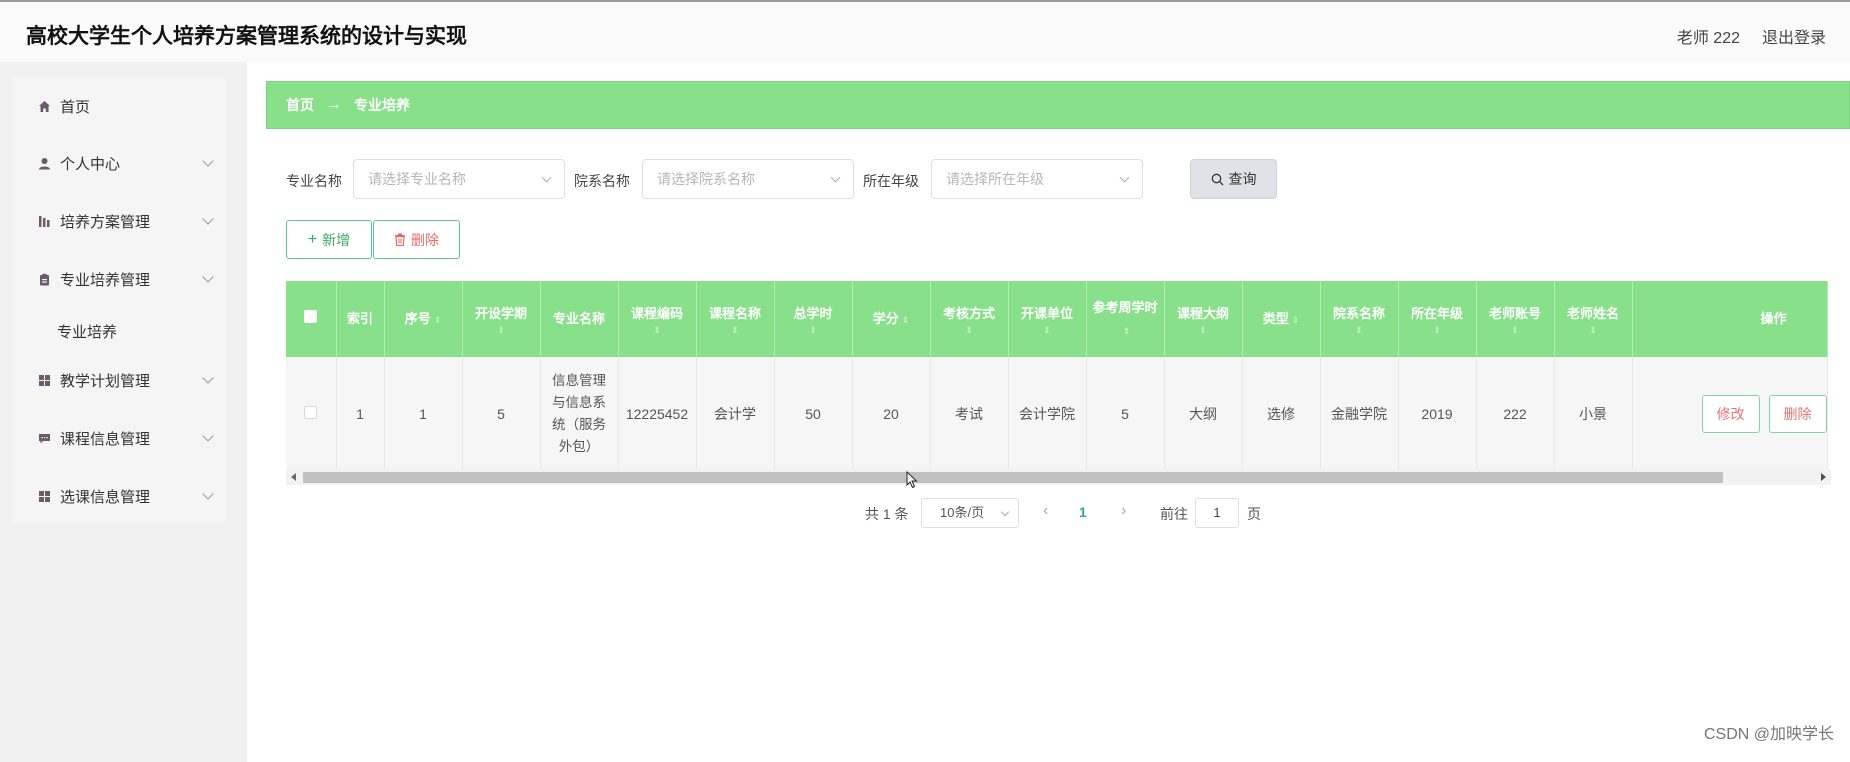 This screenshot has width=1850, height=762. I want to click on row-delete-button: 删除, so click(1797, 414).